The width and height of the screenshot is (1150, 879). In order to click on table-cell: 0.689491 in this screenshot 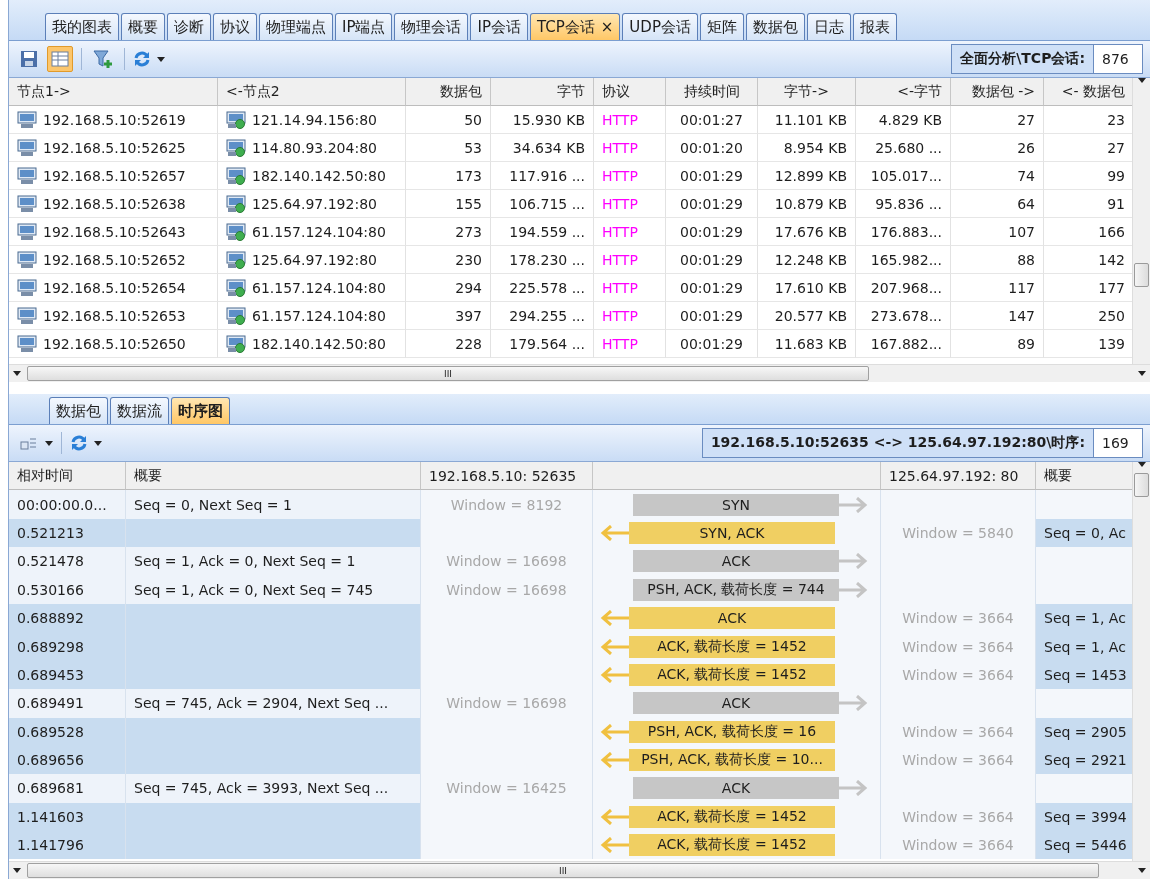, I will do `click(67, 703)`.